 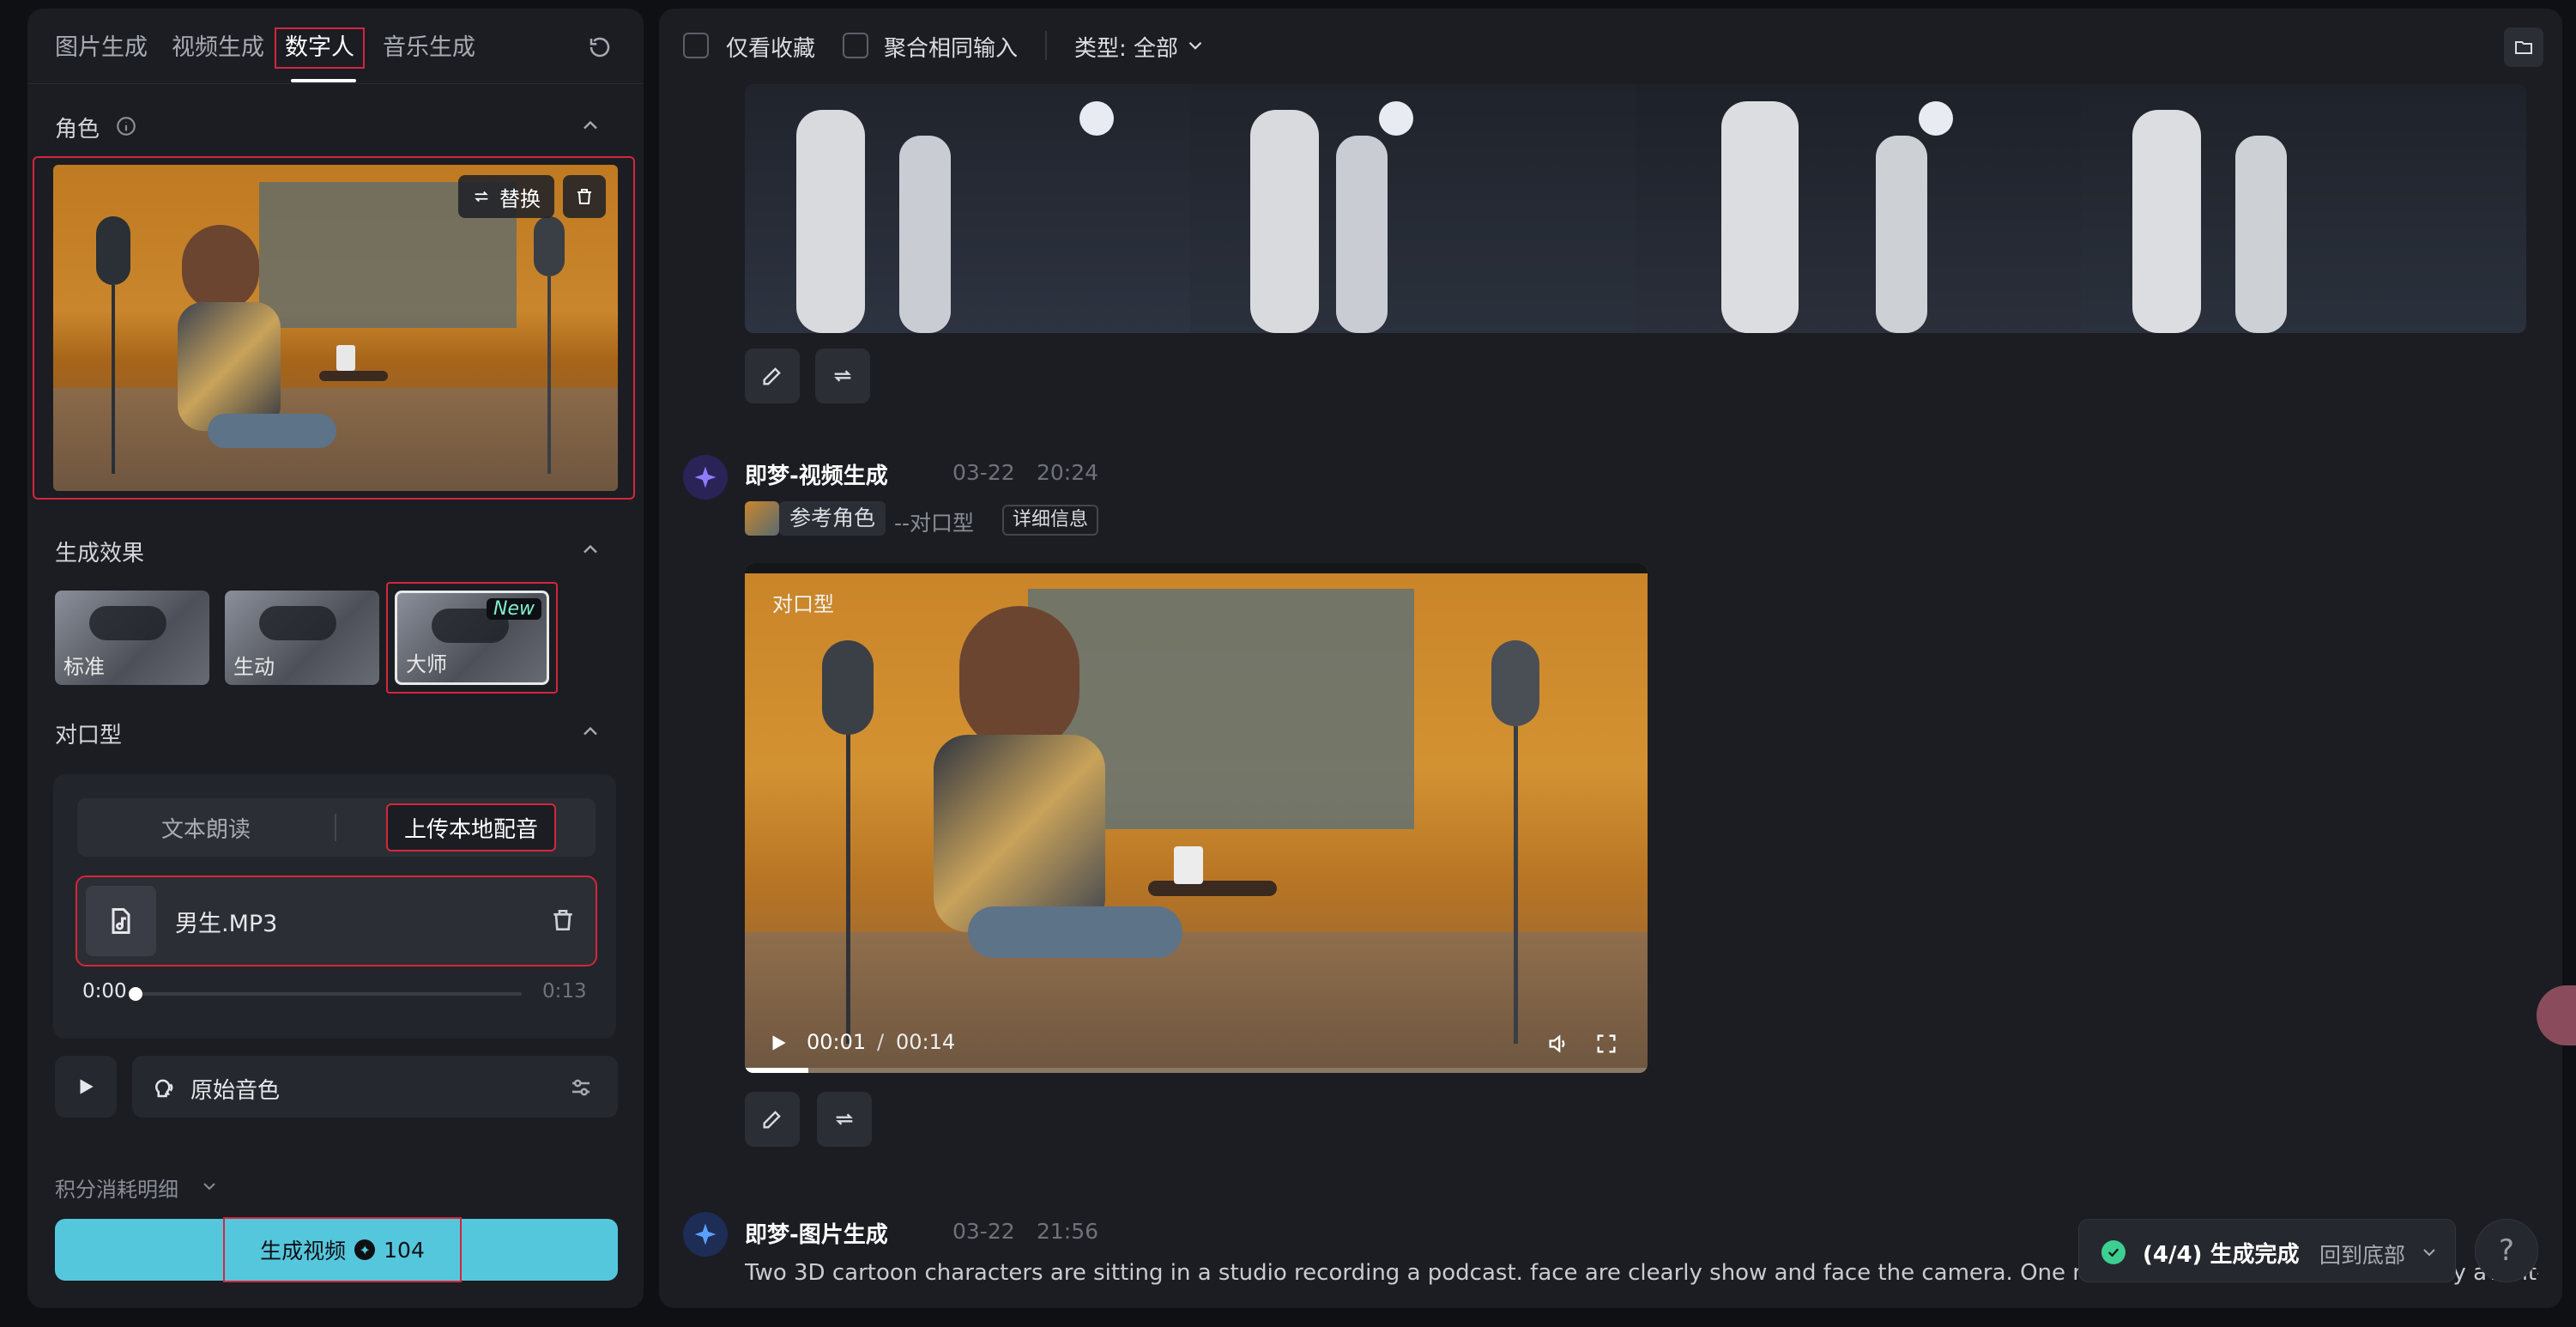 What do you see at coordinates (1046, 45) in the screenshot?
I see `divider` at bounding box center [1046, 45].